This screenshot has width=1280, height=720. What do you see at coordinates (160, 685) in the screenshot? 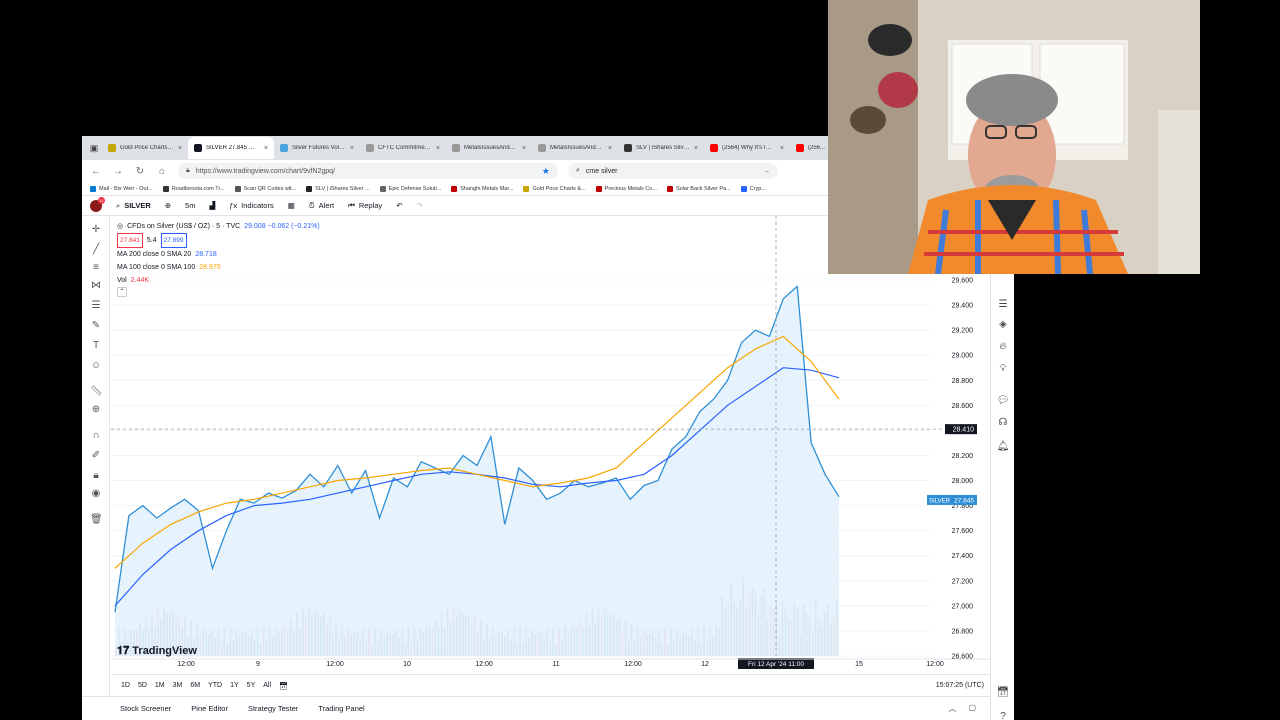
I see `timeframe-button: 1M` at bounding box center [160, 685].